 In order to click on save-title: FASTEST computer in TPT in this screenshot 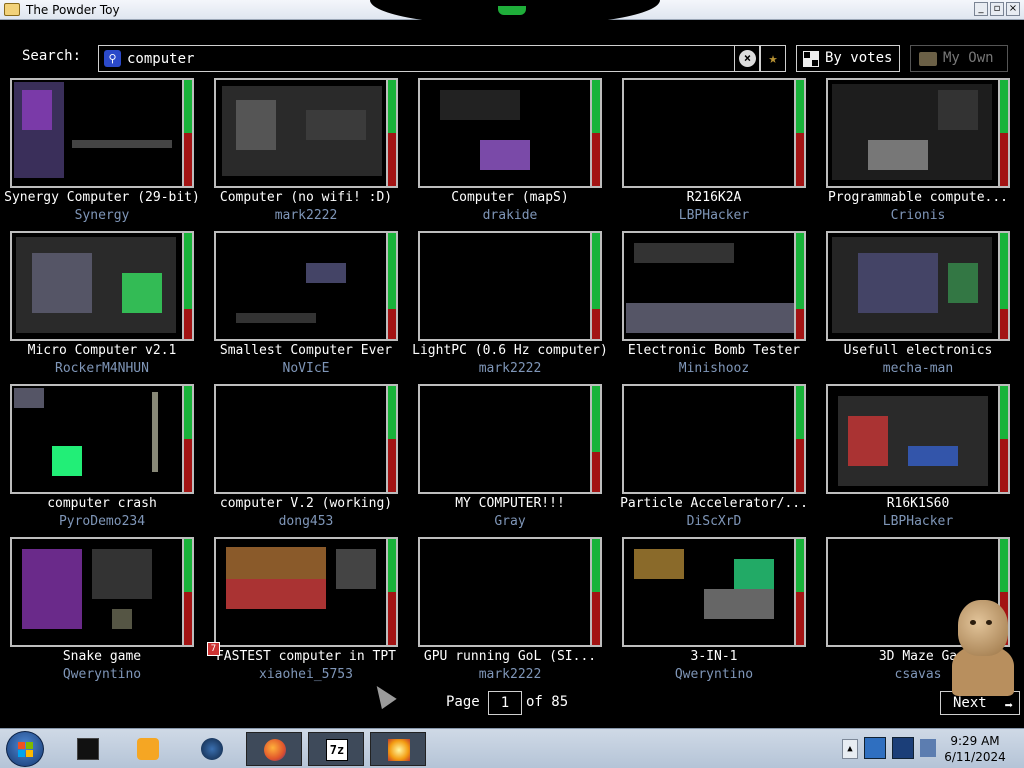, I will do `click(306, 656)`.